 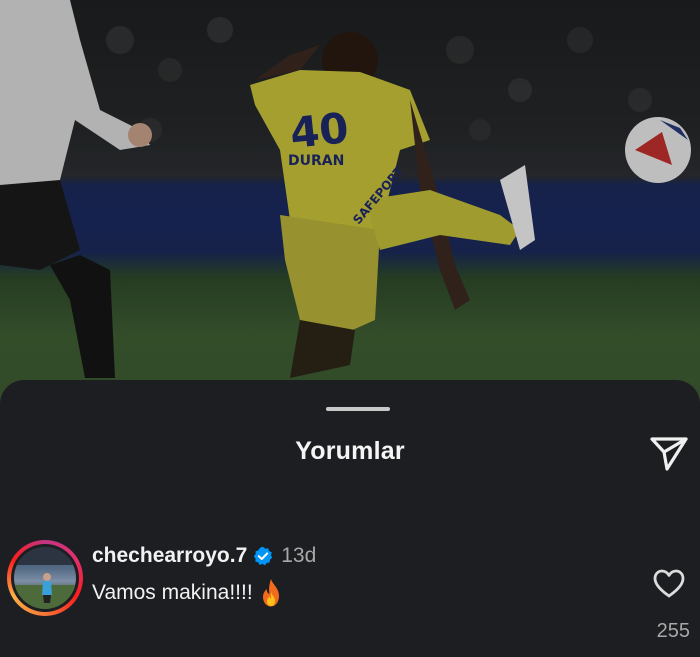 I want to click on comment-body: Vamos makina!!!!, so click(x=187, y=593).